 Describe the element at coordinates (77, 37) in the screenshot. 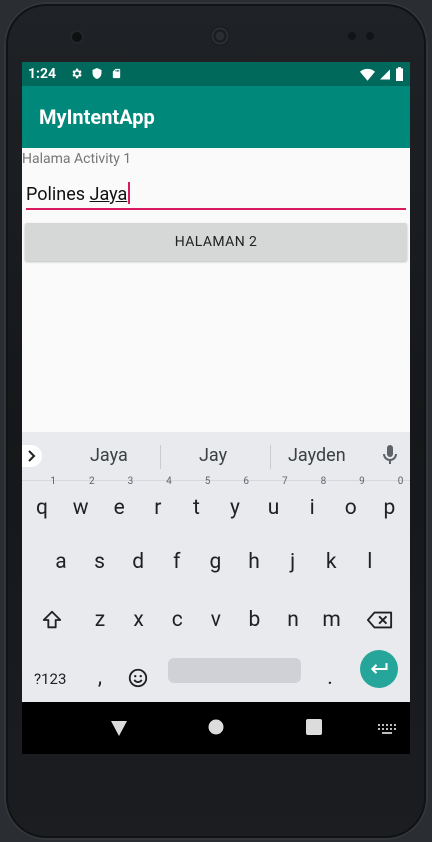

I see `front-camera` at that location.